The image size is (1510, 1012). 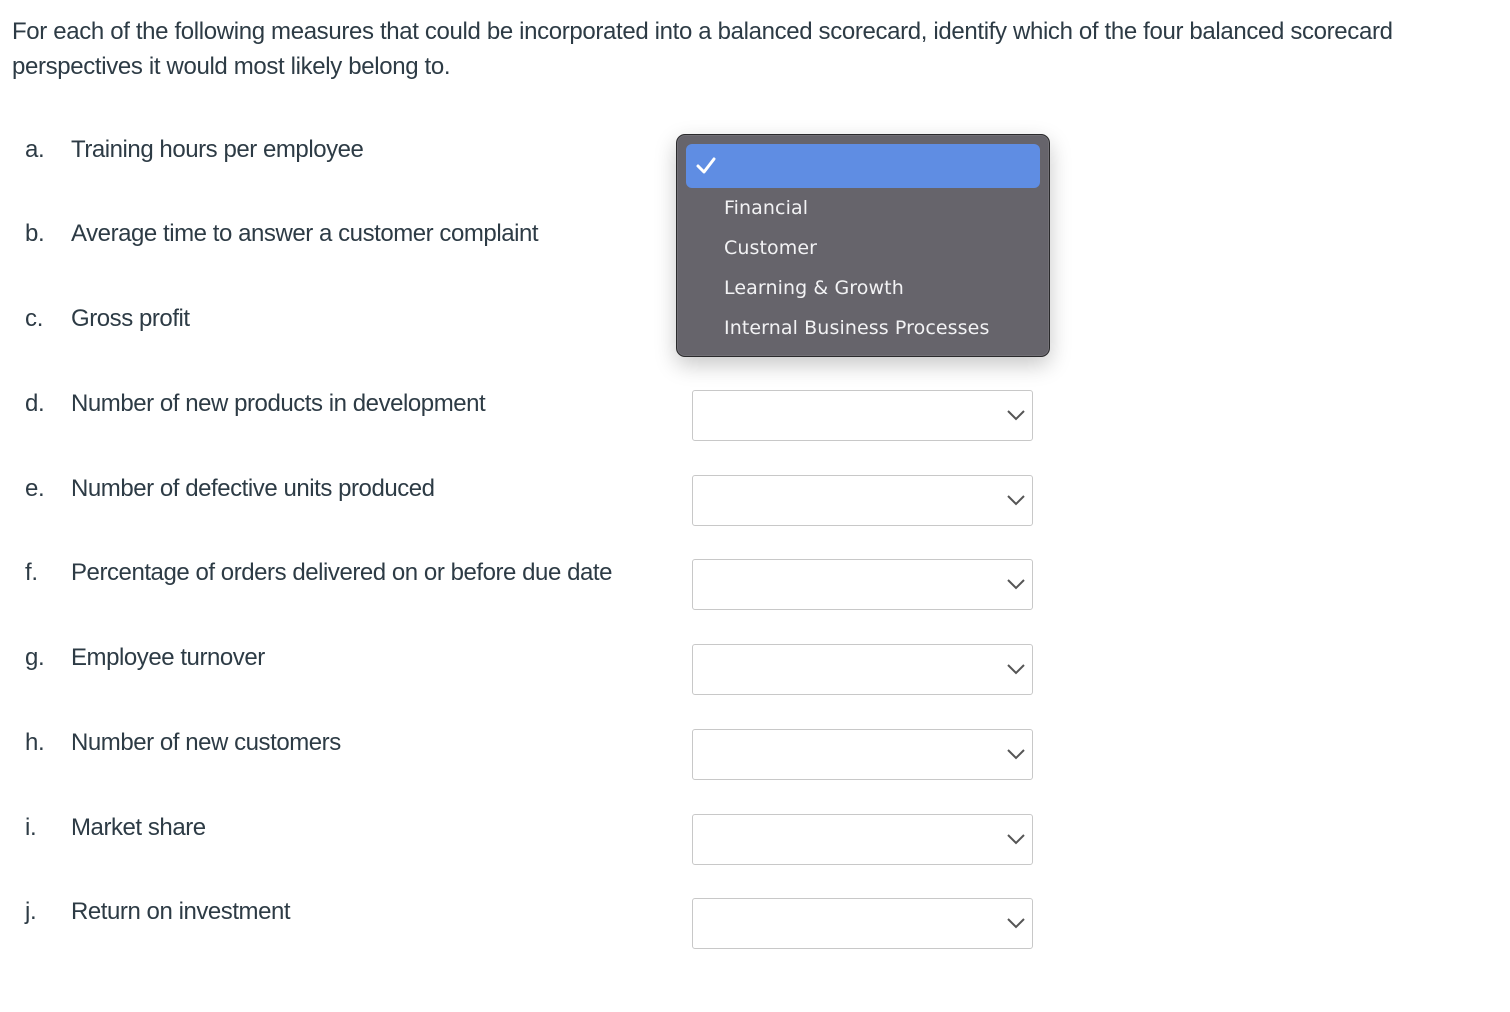 What do you see at coordinates (34, 318) in the screenshot?
I see `question-letter: c.` at bounding box center [34, 318].